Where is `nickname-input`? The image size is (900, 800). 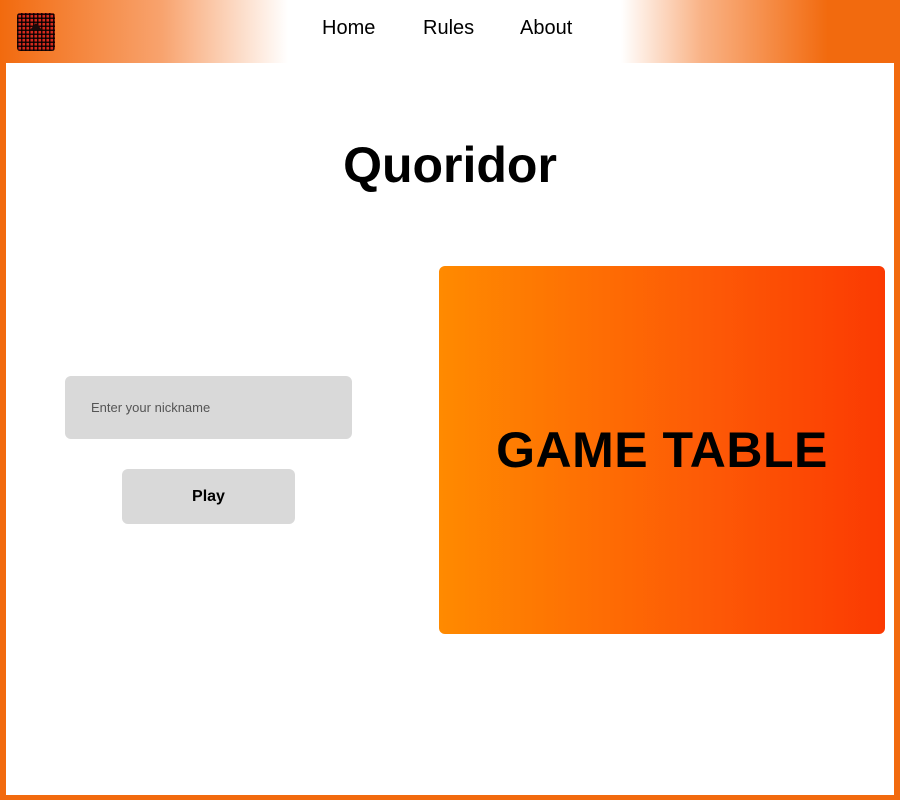 nickname-input is located at coordinates (208, 407).